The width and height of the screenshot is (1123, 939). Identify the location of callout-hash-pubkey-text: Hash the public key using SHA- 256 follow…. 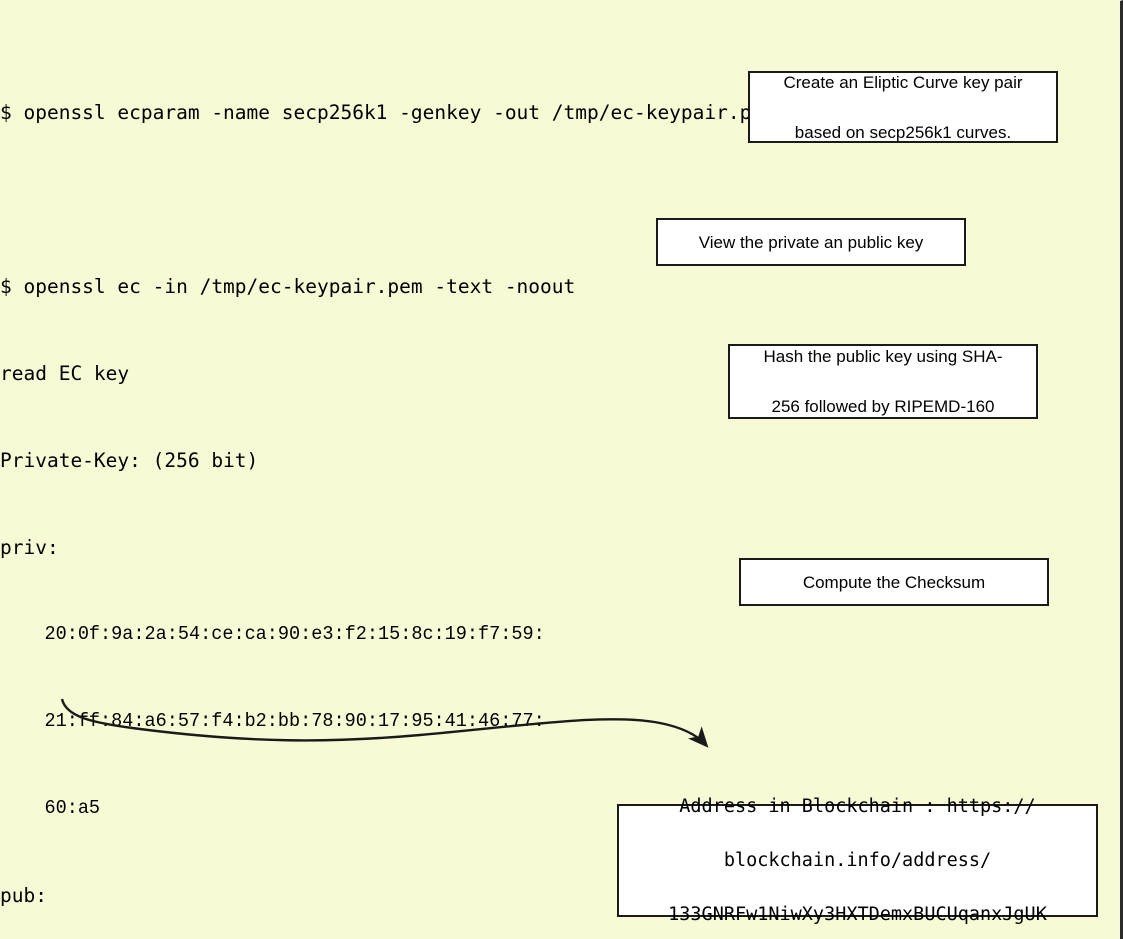
(883, 381).